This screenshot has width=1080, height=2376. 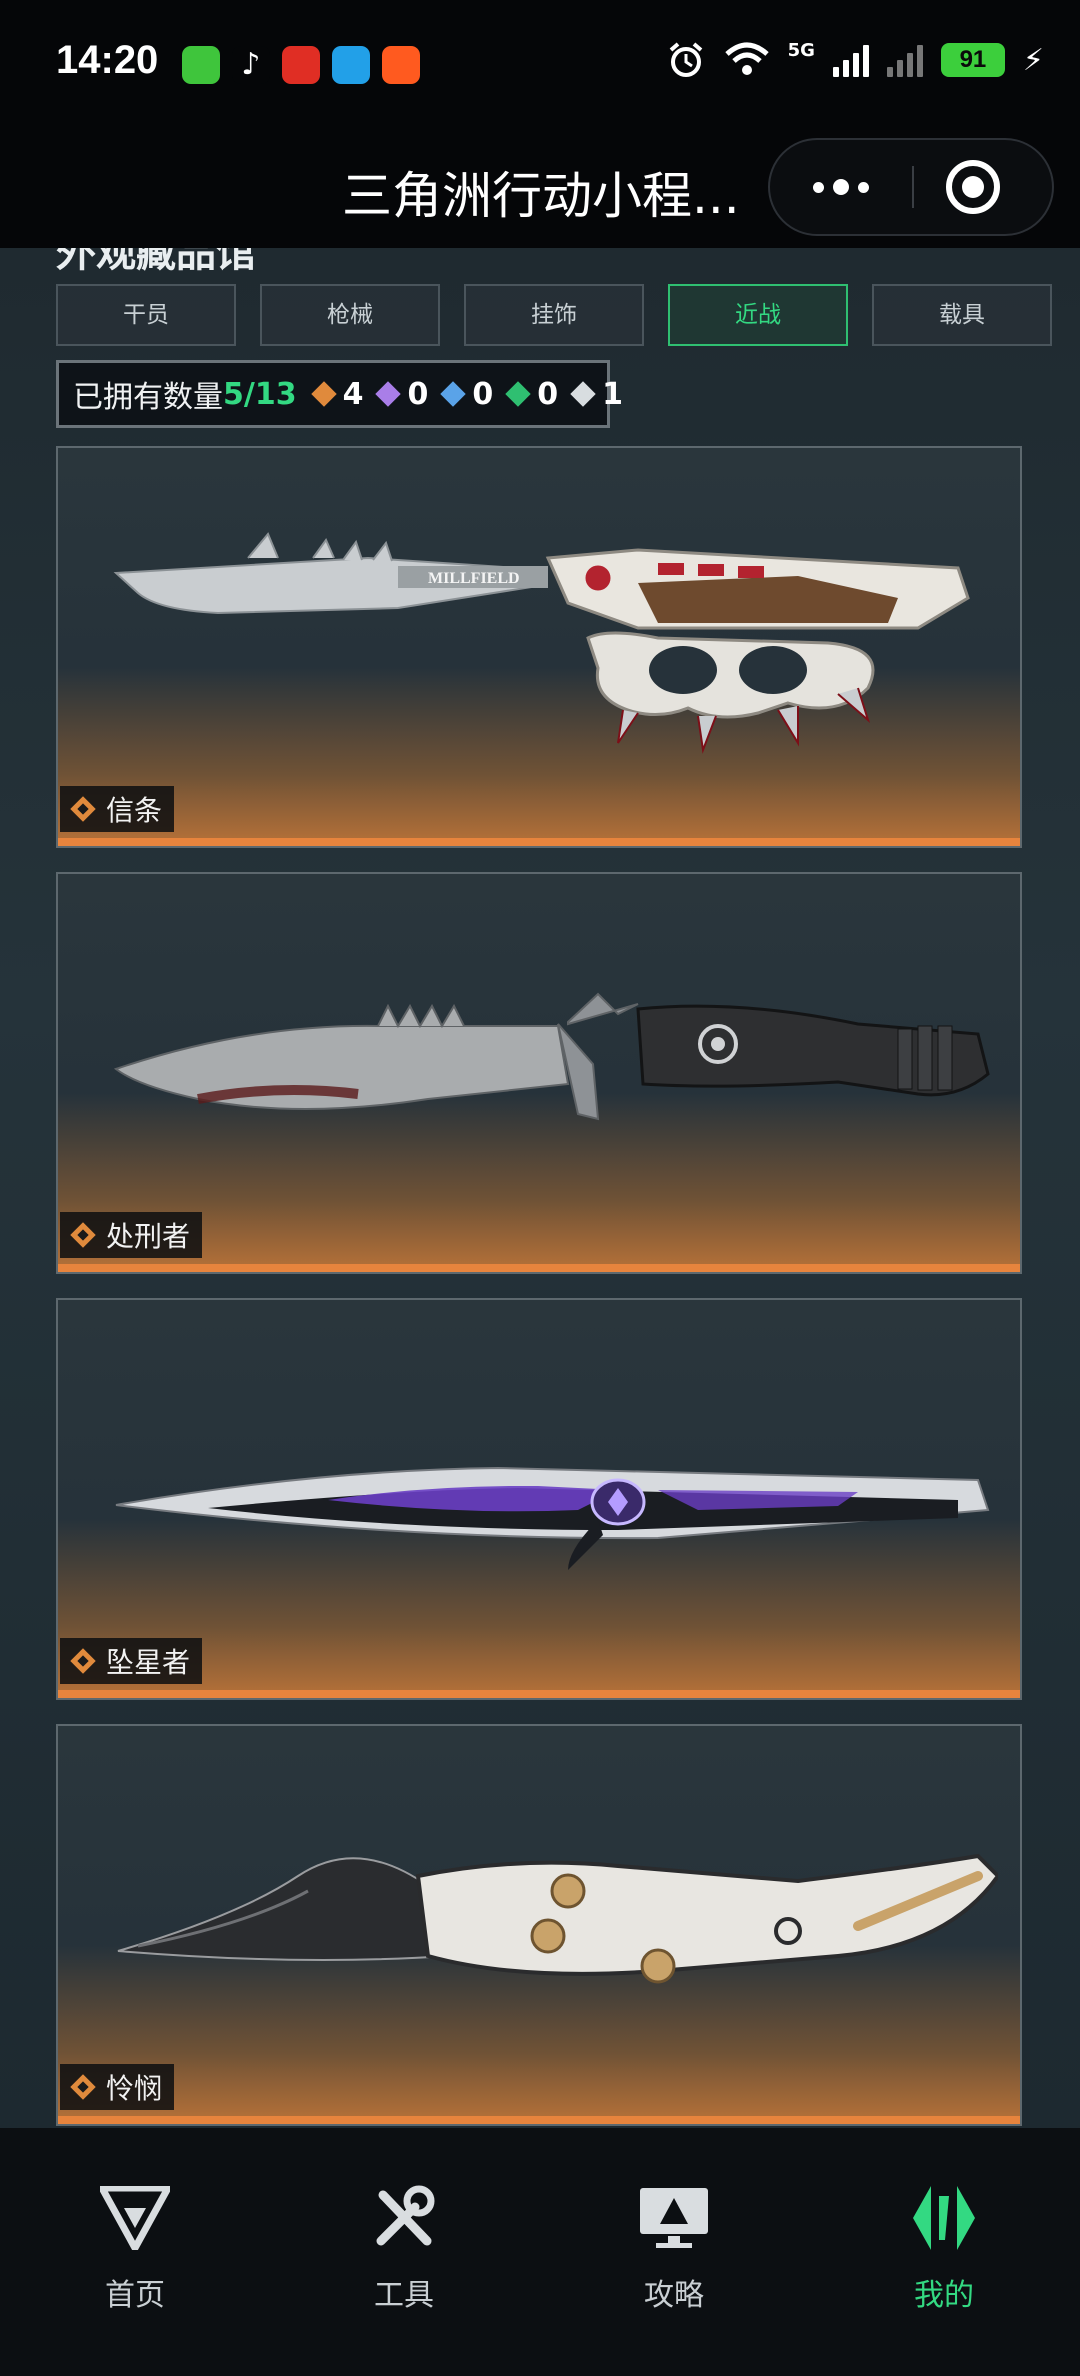 I want to click on pinduoduo-icon, so click(x=301, y=65).